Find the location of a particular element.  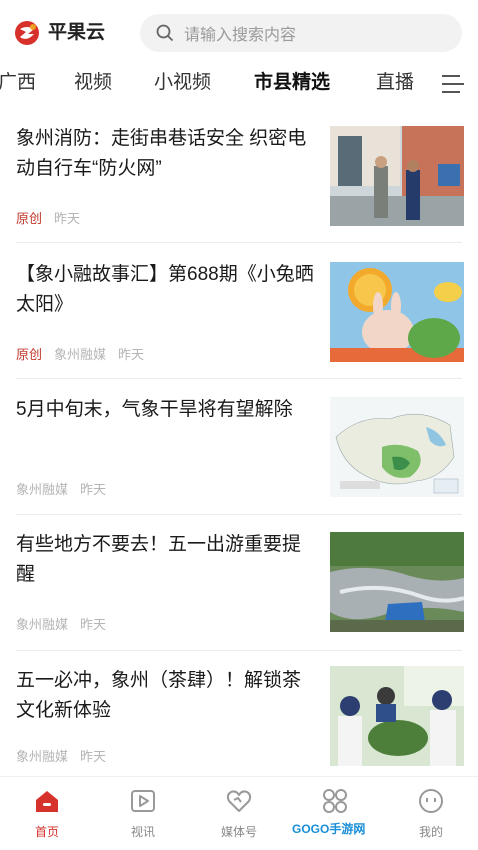

nav-profile: 我的 is located at coordinates (431, 813).